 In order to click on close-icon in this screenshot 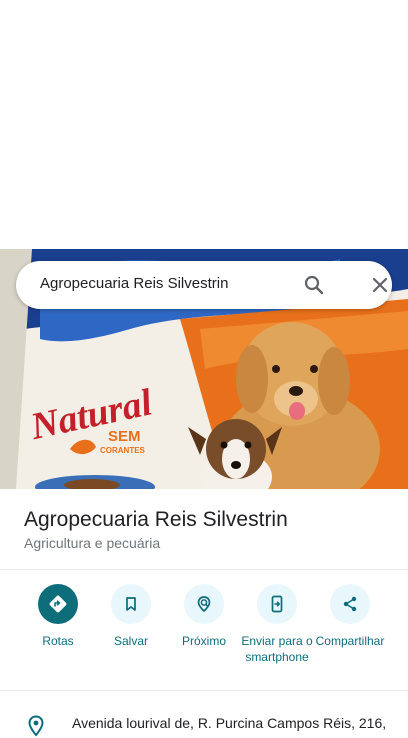, I will do `click(380, 285)`.